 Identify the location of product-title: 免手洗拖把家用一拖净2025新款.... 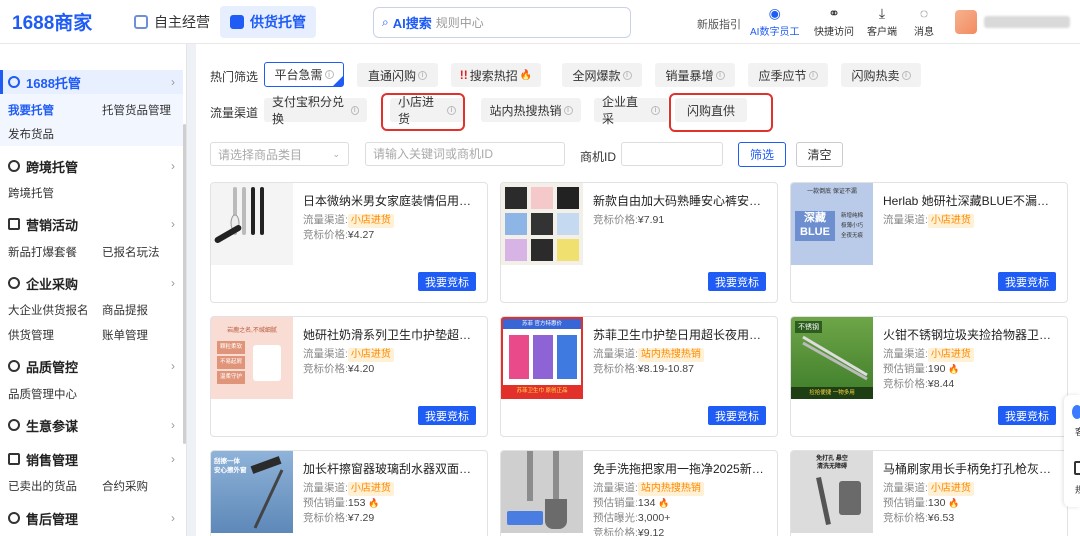
(682, 468).